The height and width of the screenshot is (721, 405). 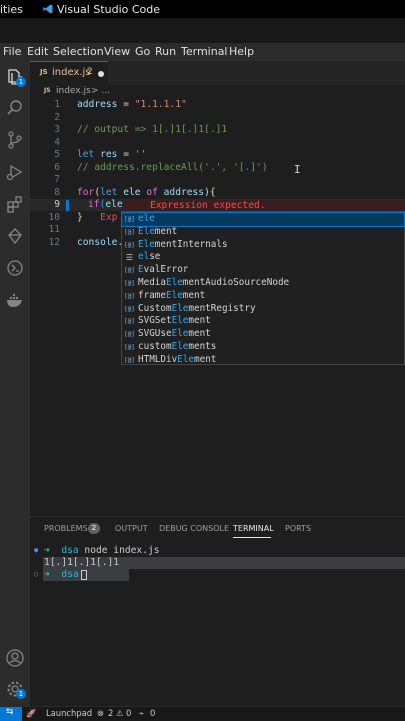 I want to click on breadcrumb-js-icon: JS, so click(x=47, y=90).